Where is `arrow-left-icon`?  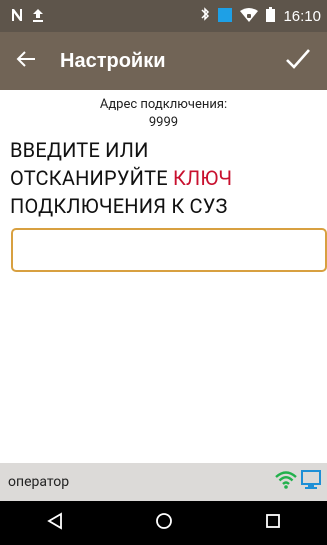
arrow-left-icon is located at coordinates (26, 61).